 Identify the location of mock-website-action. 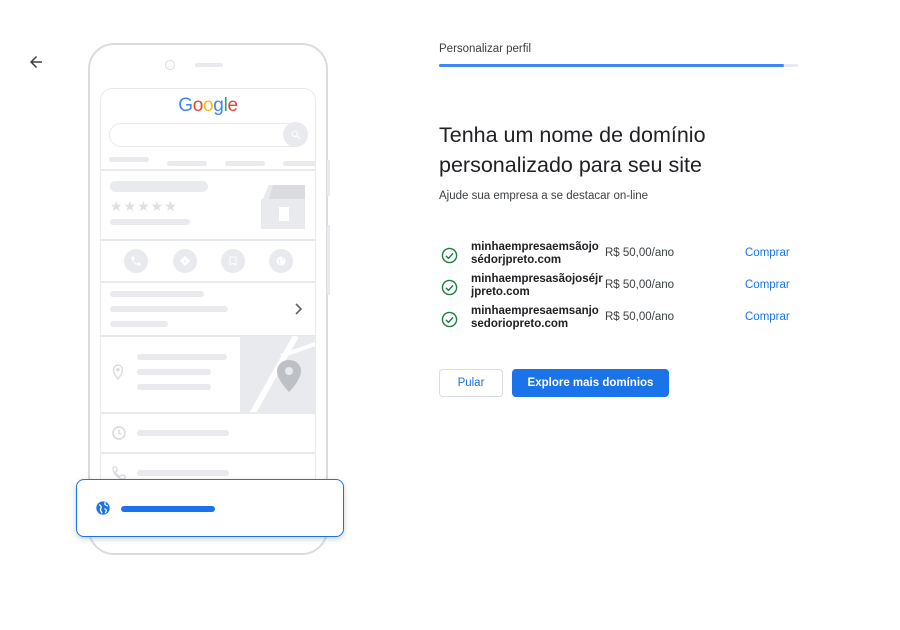
(281, 261).